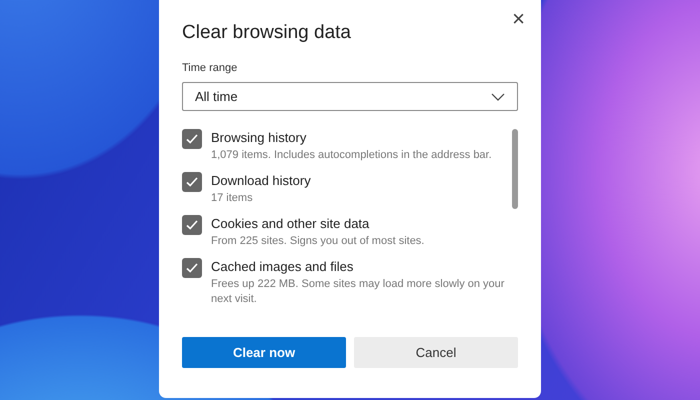 The width and height of the screenshot is (700, 400). I want to click on checkbox-label: Cached images and files, so click(282, 266).